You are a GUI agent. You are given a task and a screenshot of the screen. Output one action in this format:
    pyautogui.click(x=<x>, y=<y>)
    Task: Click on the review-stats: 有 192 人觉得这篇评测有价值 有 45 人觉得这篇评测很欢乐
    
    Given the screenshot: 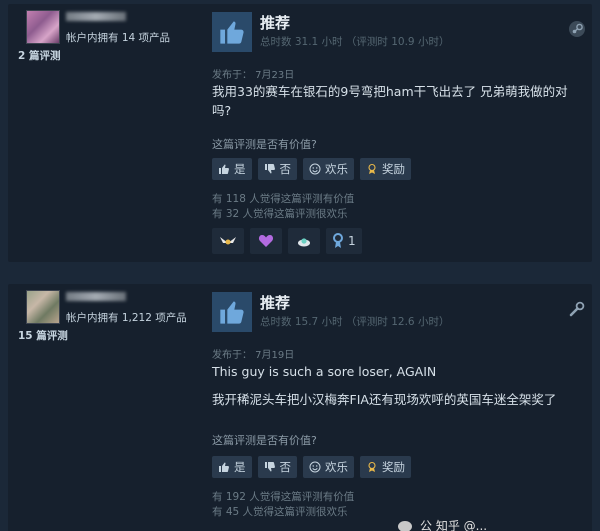 What is the action you would take?
    pyautogui.click(x=283, y=505)
    